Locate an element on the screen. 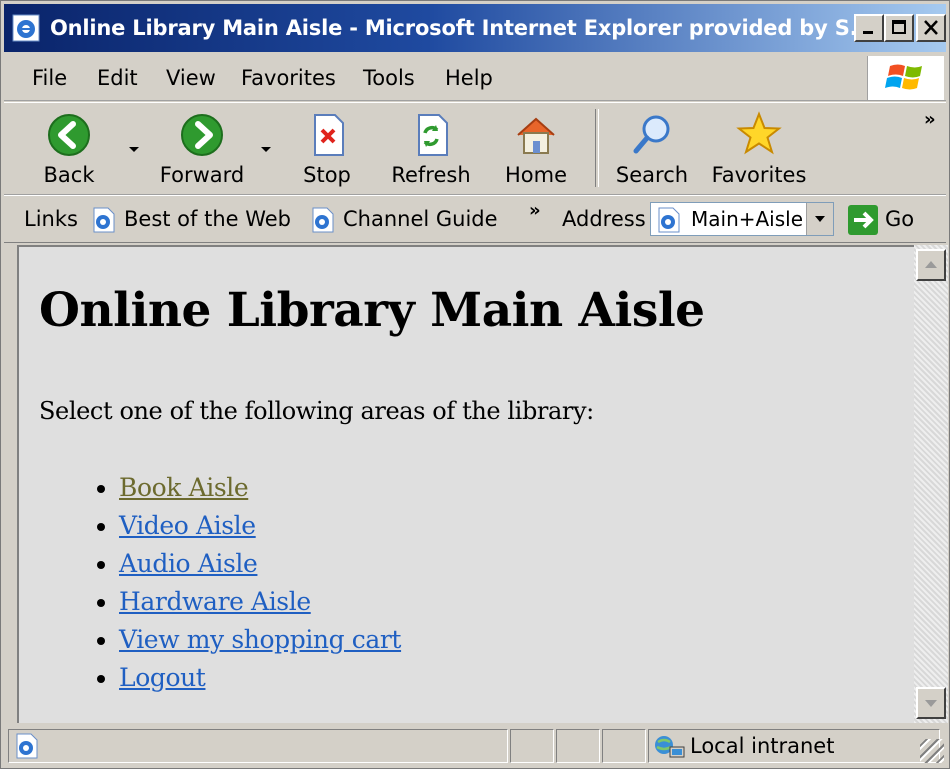 This screenshot has height=769, width=950. scroll-down-button is located at coordinates (931, 703).